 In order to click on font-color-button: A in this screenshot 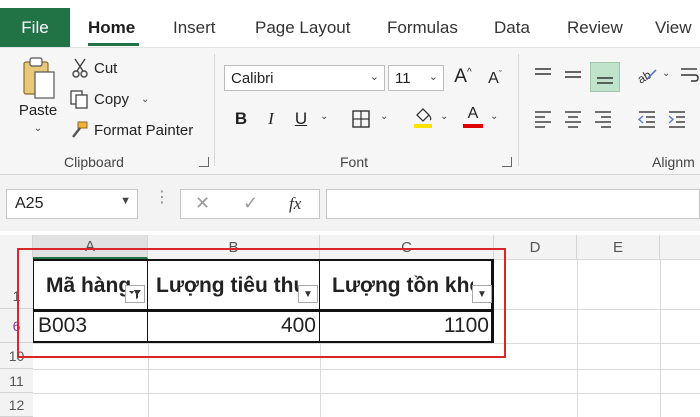, I will do `click(473, 117)`.